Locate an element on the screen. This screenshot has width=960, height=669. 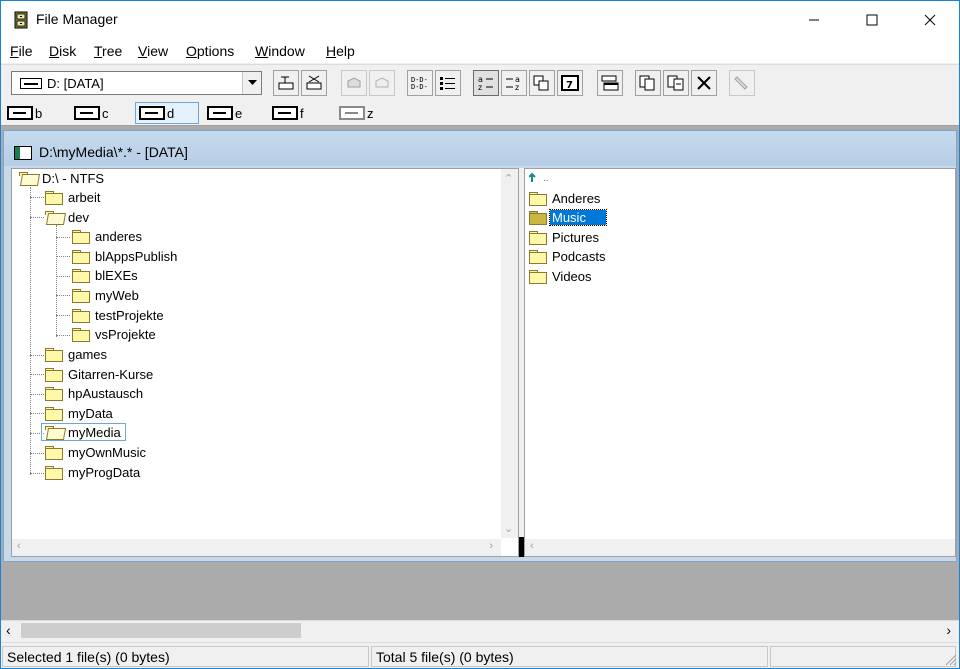
menu-options: Options is located at coordinates (210, 51).